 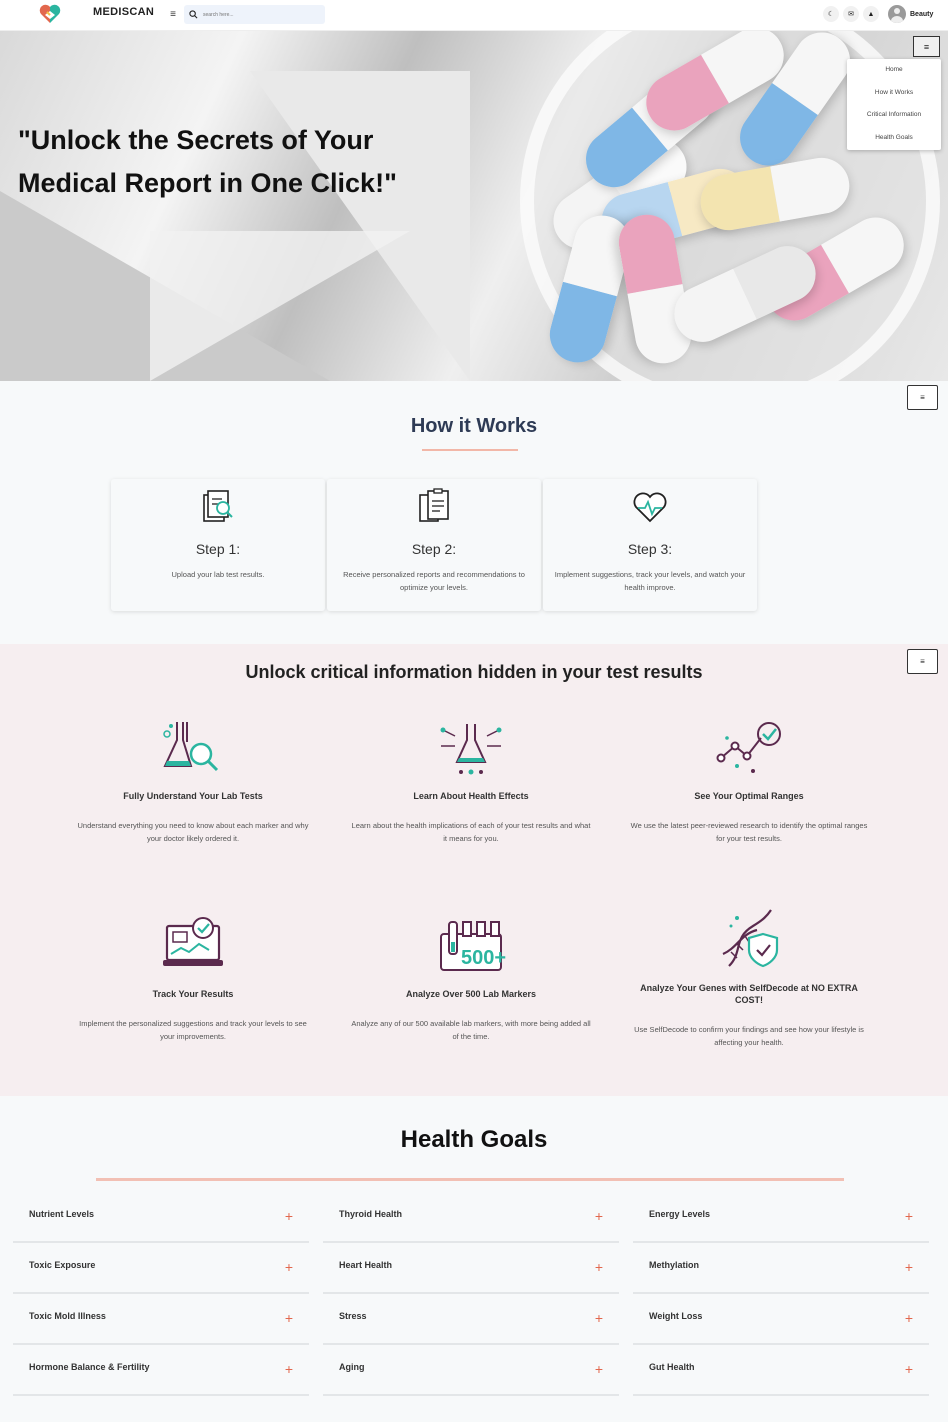 I want to click on moon-icon: ☾, so click(x=831, y=14).